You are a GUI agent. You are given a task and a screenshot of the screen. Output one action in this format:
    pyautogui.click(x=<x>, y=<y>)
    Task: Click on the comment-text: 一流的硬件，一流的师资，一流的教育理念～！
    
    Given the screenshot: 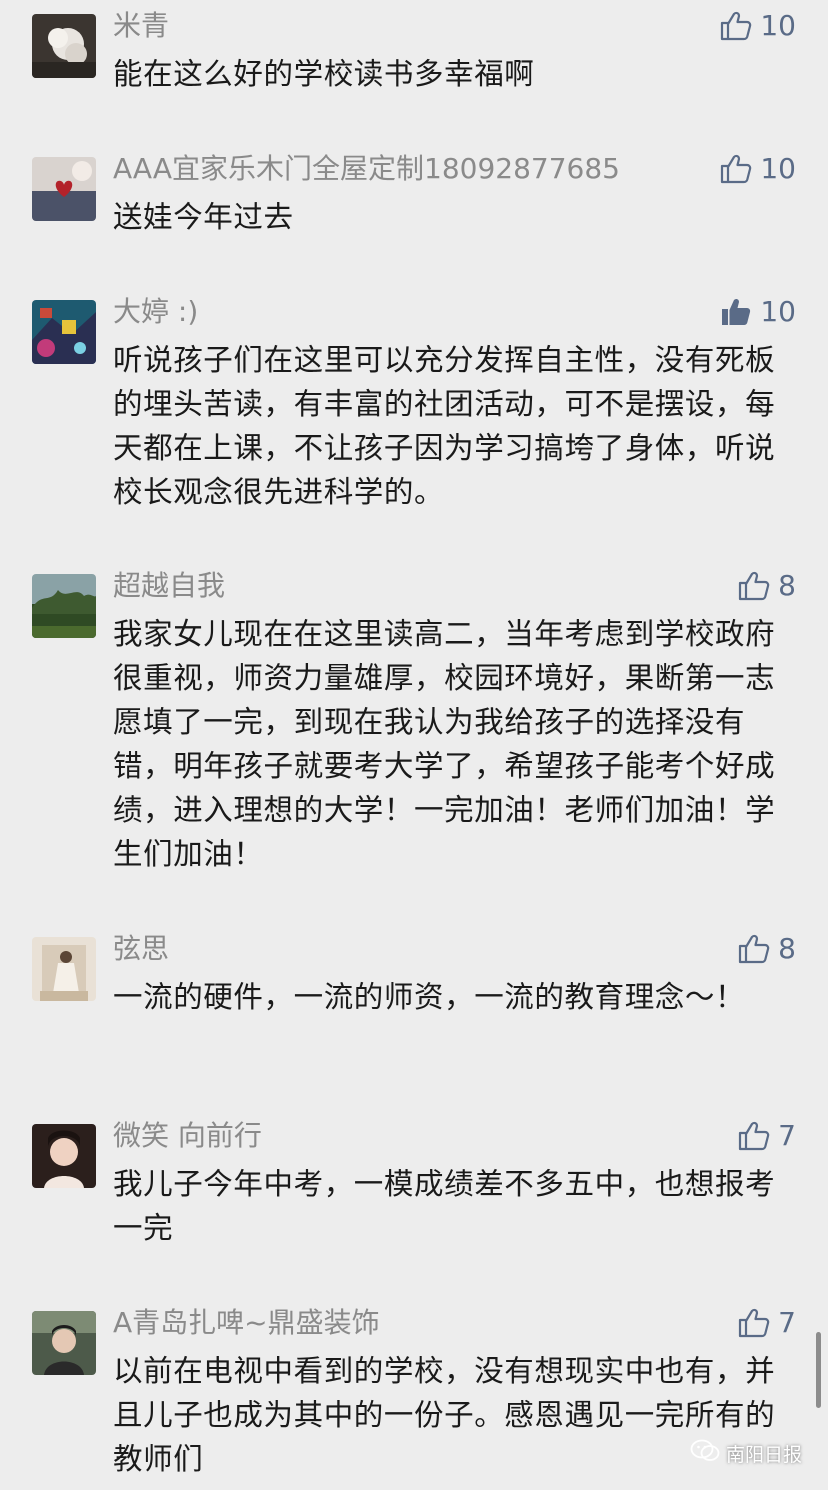 What is the action you would take?
    pyautogui.click(x=429, y=997)
    